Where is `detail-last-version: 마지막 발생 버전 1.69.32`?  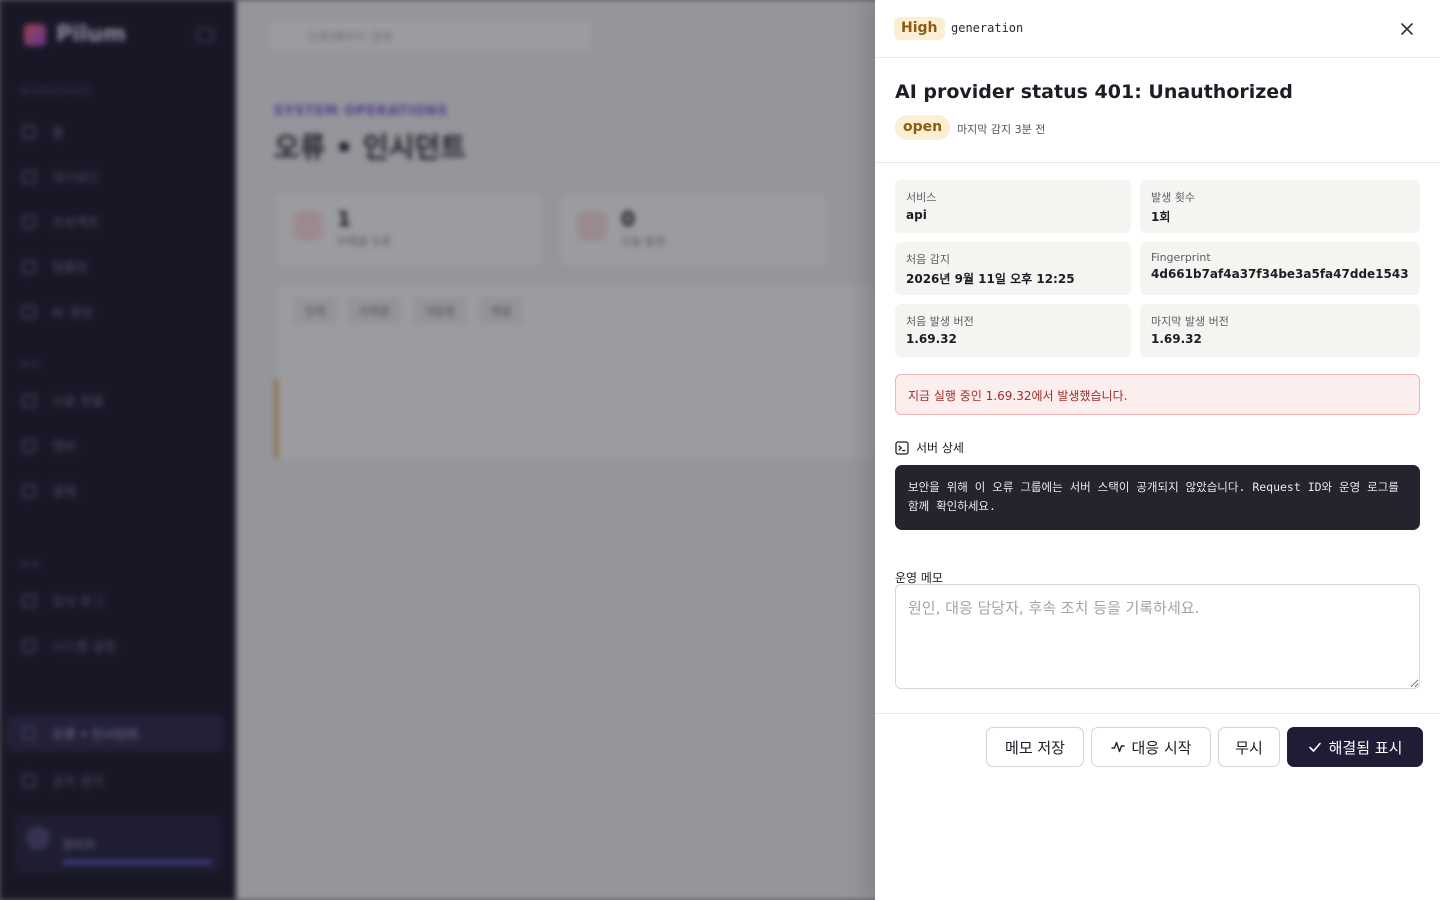 detail-last-version: 마지막 발생 버전 1.69.32 is located at coordinates (1280, 330).